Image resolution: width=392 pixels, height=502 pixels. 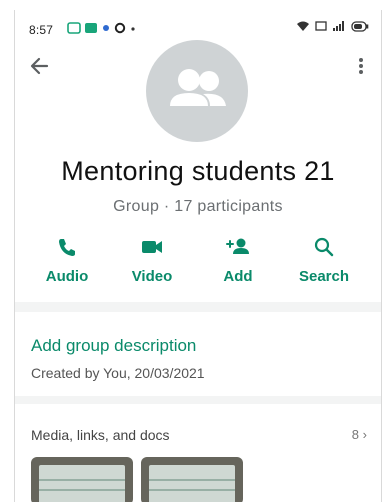 What do you see at coordinates (303, 26) in the screenshot?
I see `wifi-icon` at bounding box center [303, 26].